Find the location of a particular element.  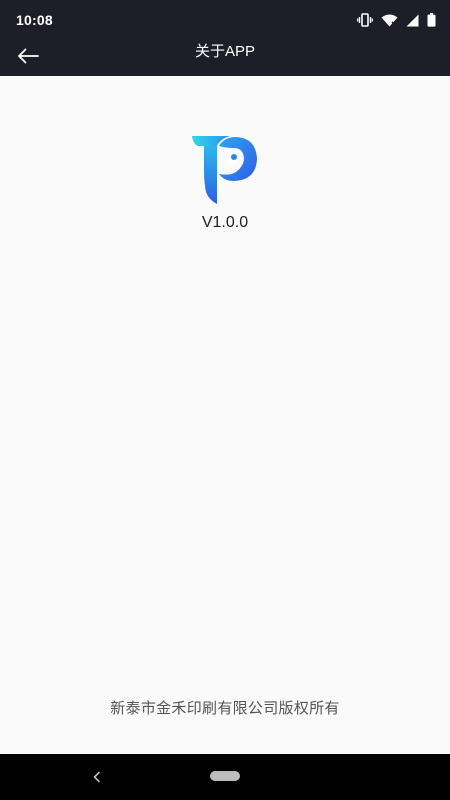

vibrate-icon is located at coordinates (365, 20).